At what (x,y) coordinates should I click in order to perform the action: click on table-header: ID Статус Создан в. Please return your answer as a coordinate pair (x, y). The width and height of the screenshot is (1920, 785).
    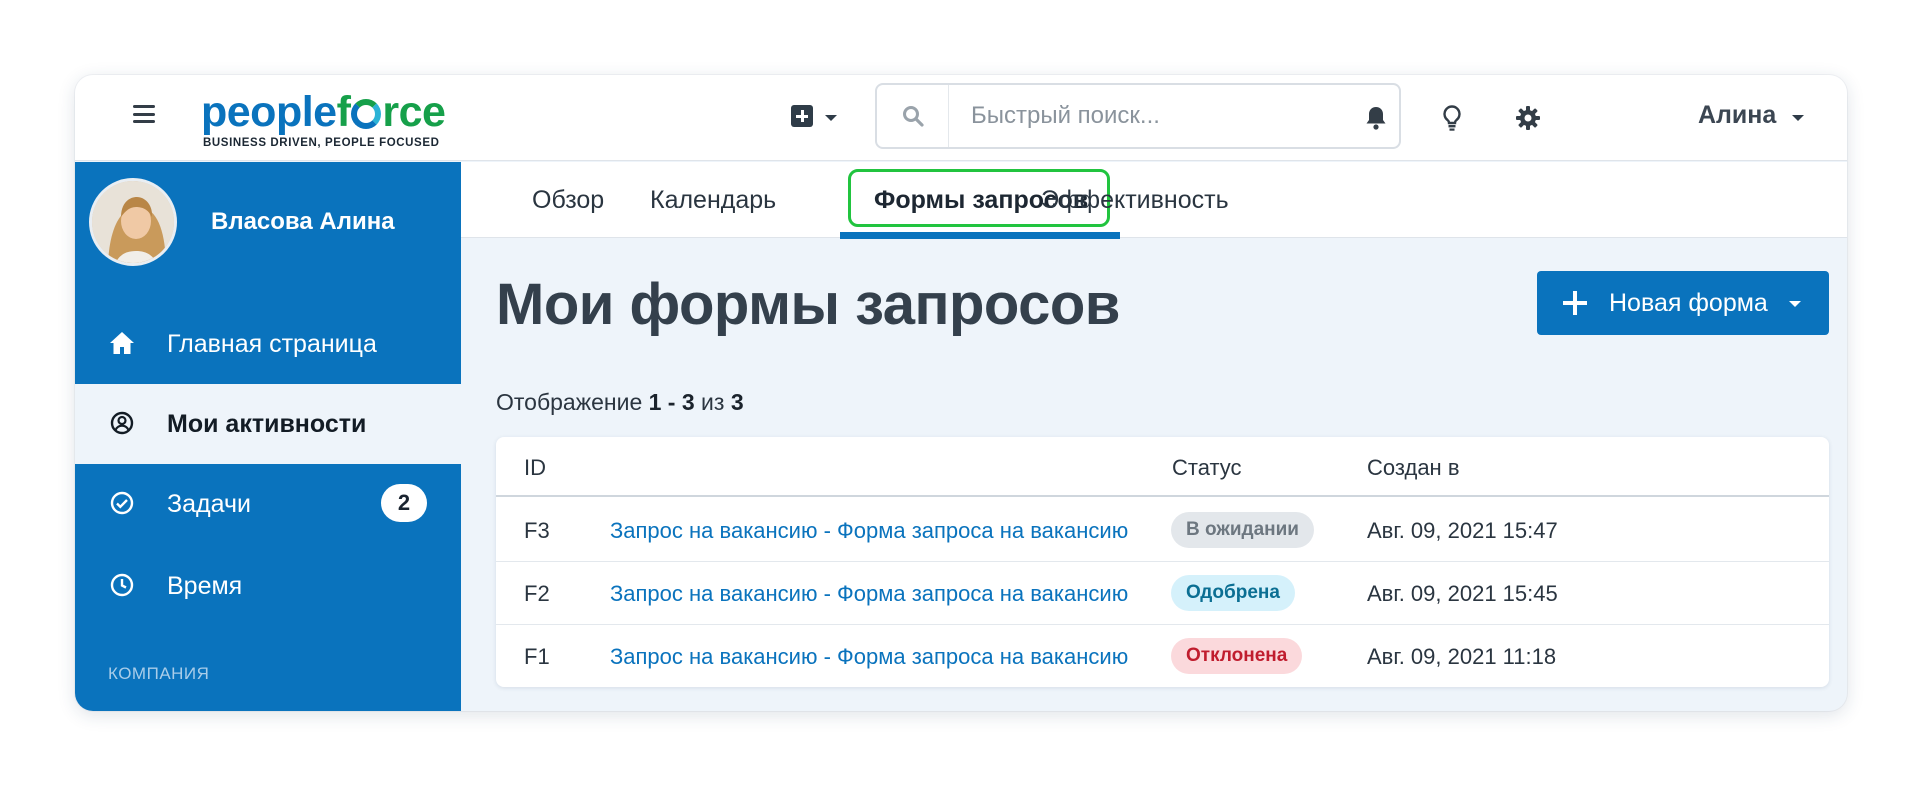
    Looking at the image, I should click on (1162, 467).